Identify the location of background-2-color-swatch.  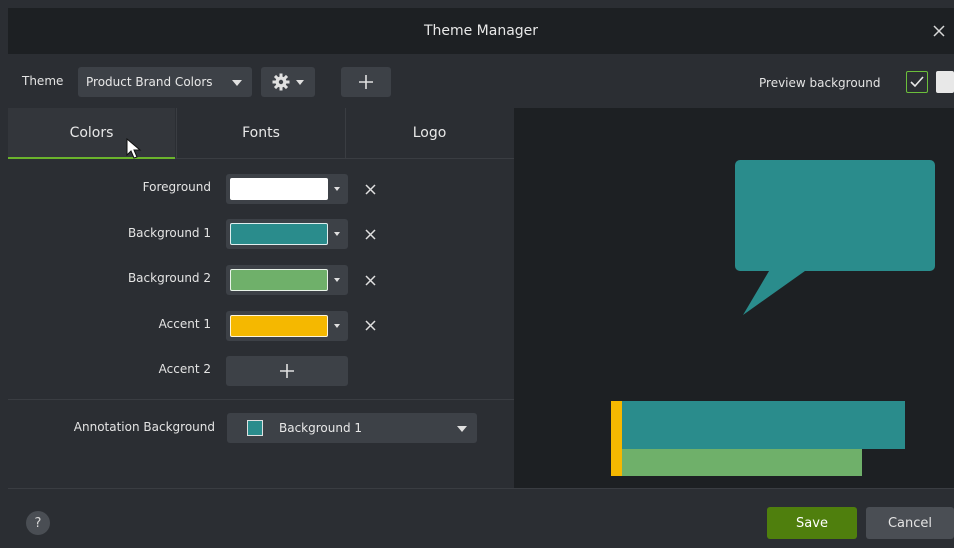
(279, 280).